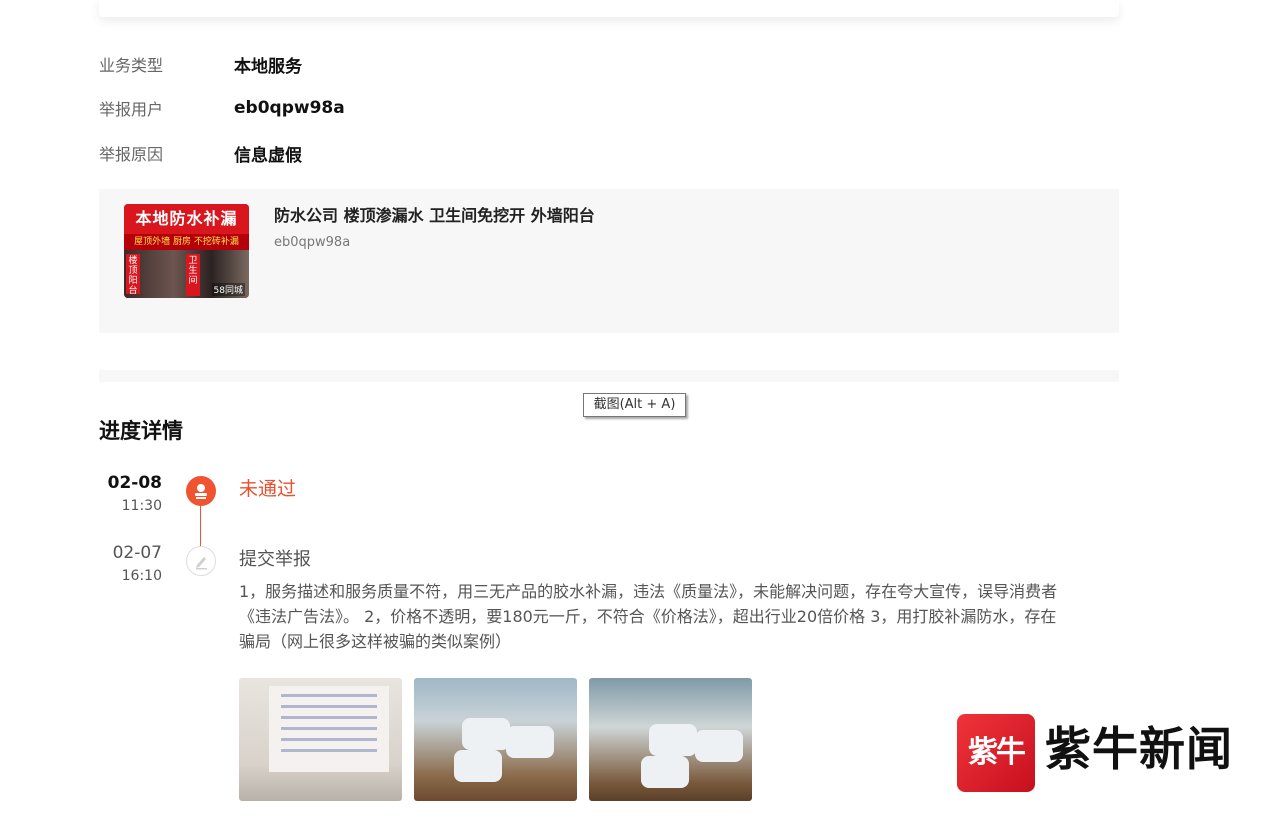  I want to click on thumb-left-label: 楼顶阳台, so click(133, 275).